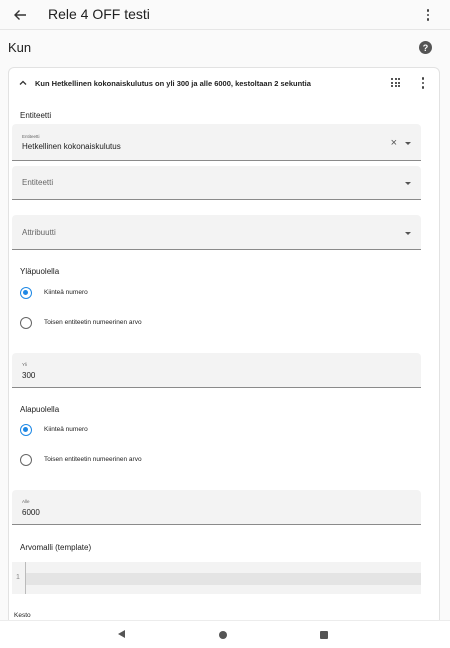  What do you see at coordinates (223, 579) in the screenshot?
I see `current-line-highlight` at bounding box center [223, 579].